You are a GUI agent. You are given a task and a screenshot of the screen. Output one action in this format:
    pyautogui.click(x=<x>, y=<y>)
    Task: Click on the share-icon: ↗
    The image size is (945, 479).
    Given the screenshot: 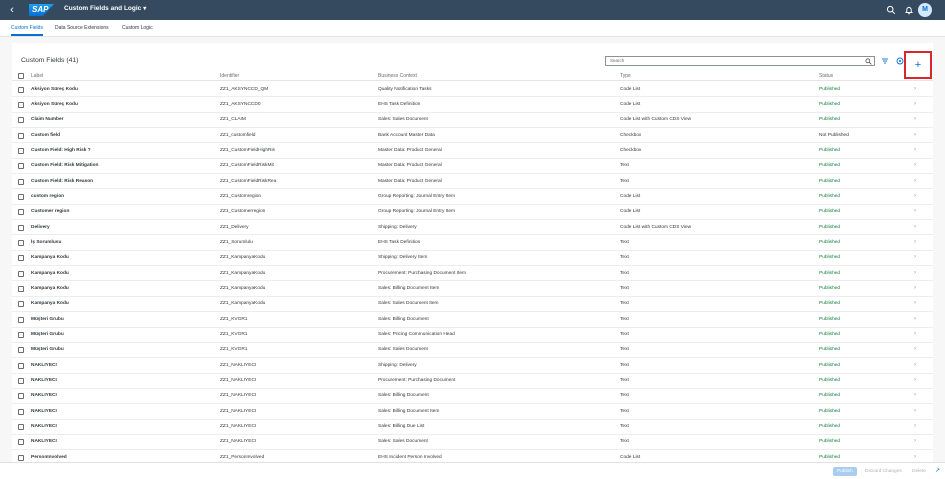 What is the action you would take?
    pyautogui.click(x=937, y=471)
    